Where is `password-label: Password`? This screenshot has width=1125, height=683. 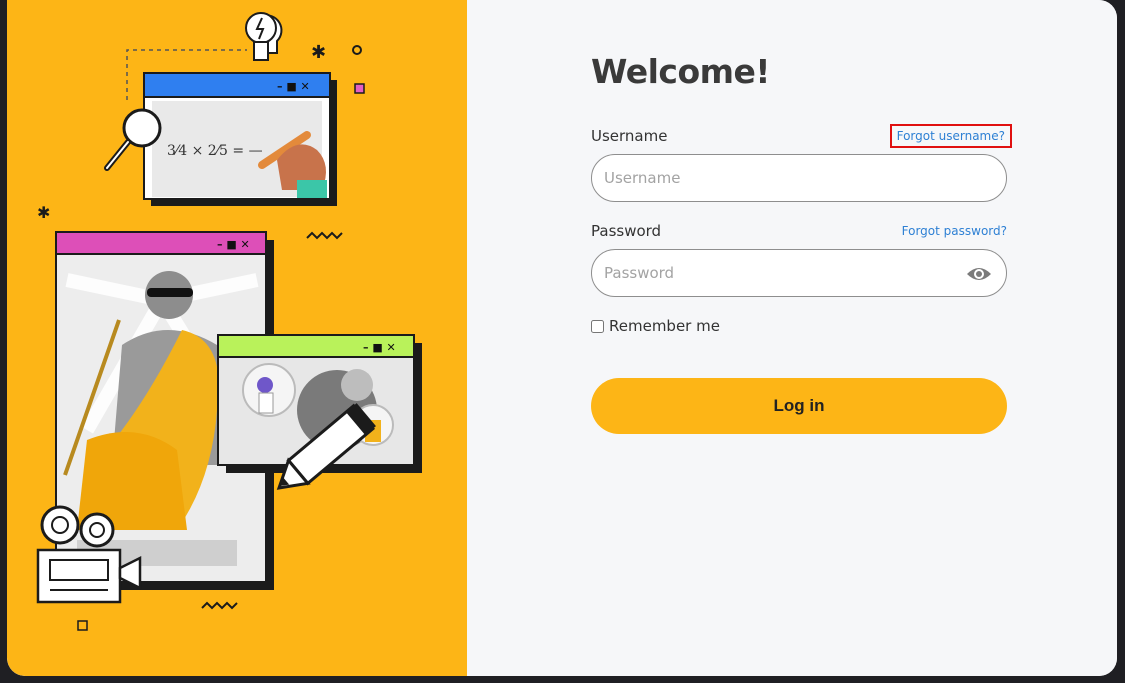
password-label: Password is located at coordinates (626, 231).